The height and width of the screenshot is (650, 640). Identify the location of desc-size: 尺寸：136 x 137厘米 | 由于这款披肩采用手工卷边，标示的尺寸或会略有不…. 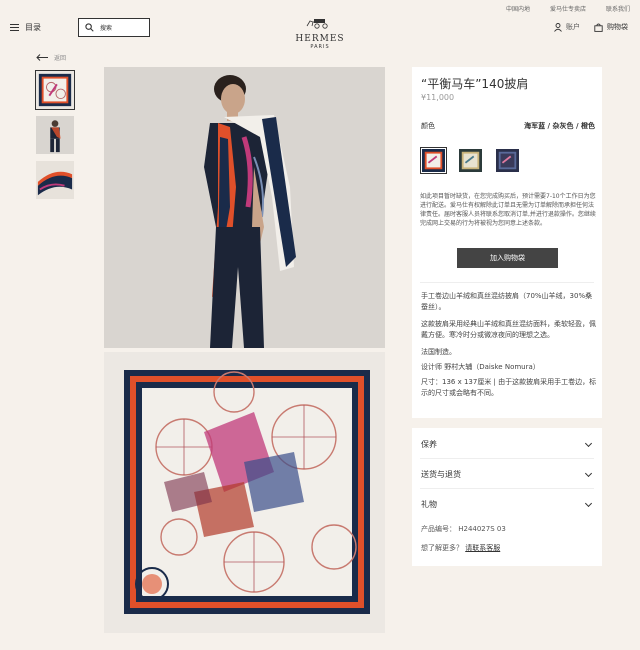
(509, 387).